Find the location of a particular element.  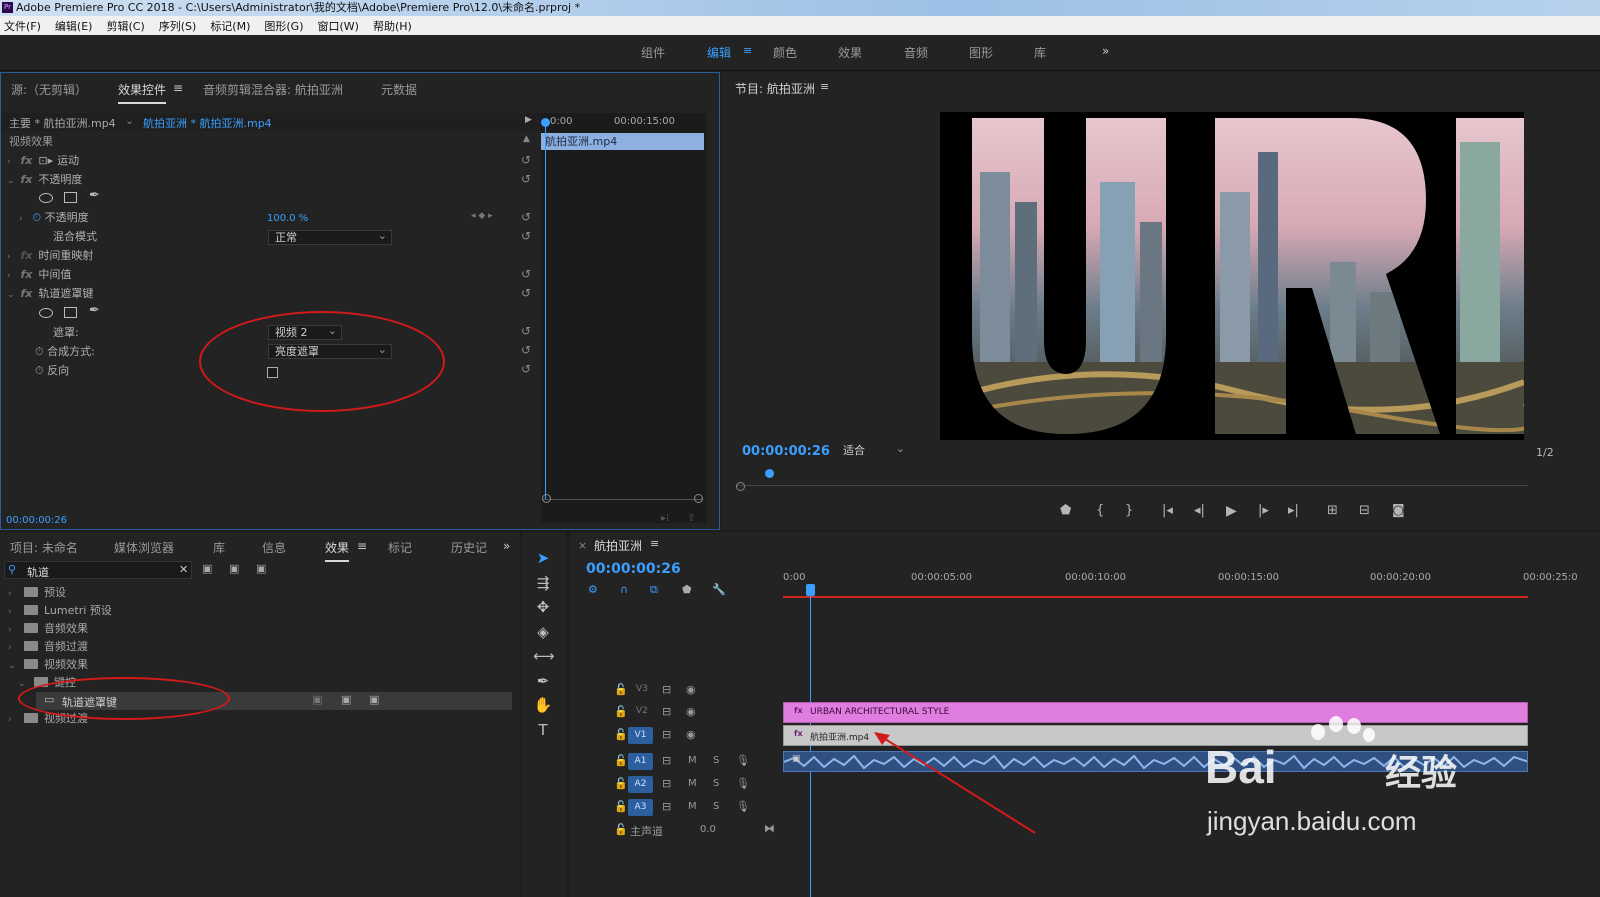

tab-markers: 标记 is located at coordinates (400, 547).